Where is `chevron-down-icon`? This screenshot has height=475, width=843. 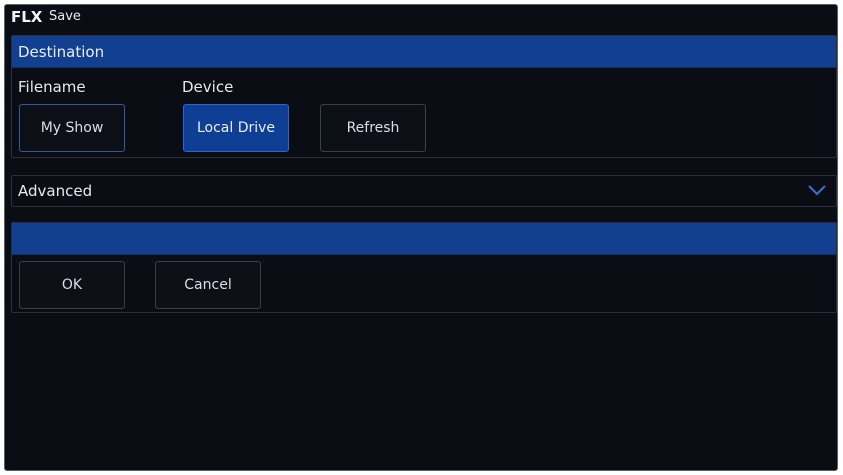 chevron-down-icon is located at coordinates (817, 190).